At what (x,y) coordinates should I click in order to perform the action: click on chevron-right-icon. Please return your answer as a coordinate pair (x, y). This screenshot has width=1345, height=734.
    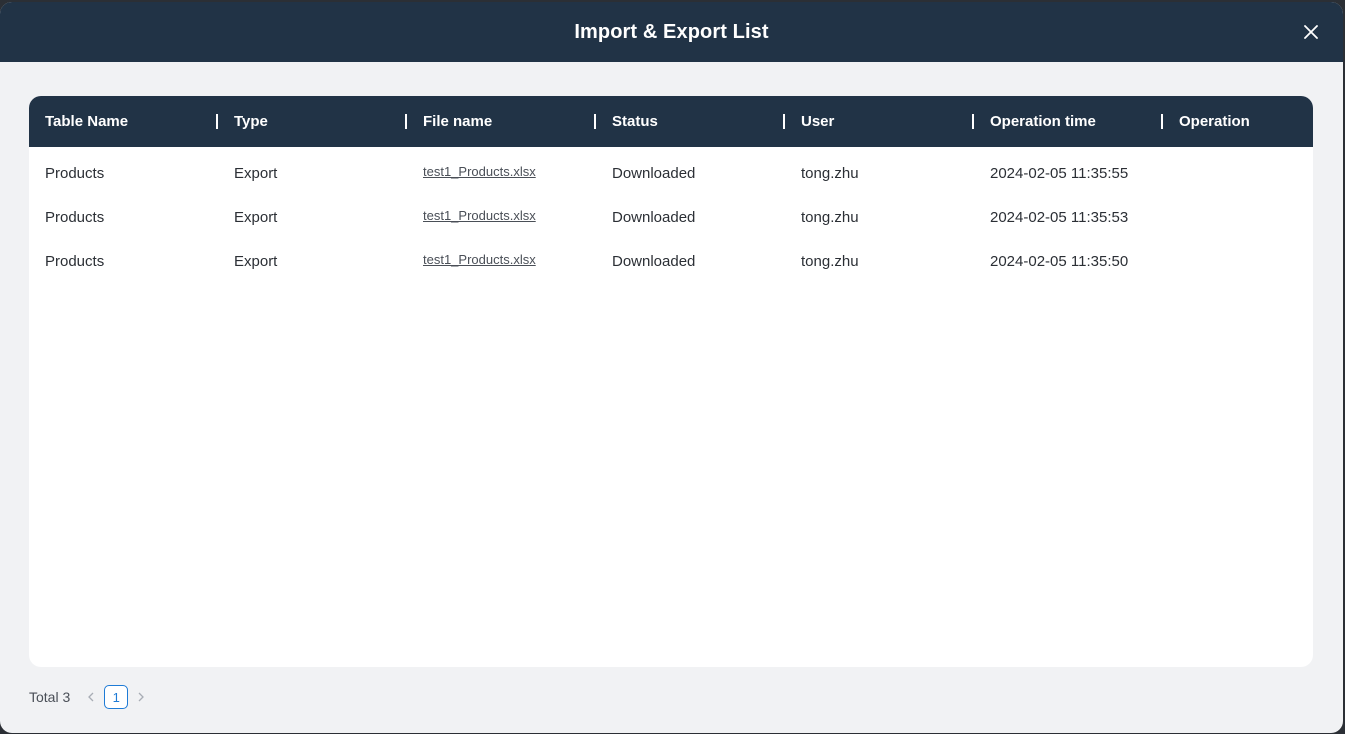
    Looking at the image, I should click on (141, 697).